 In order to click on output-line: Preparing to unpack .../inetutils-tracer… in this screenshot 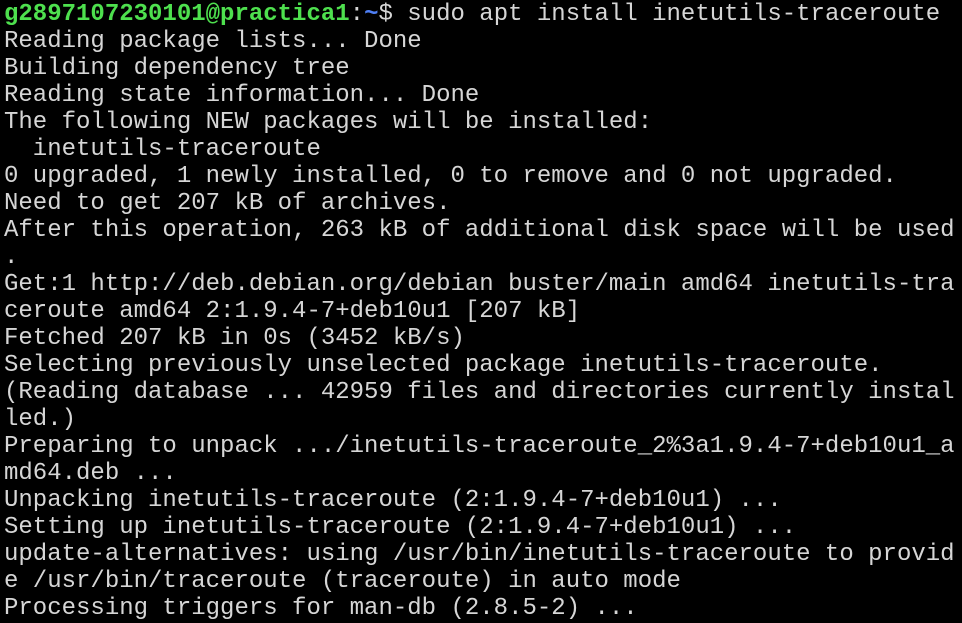, I will do `click(479, 446)`.